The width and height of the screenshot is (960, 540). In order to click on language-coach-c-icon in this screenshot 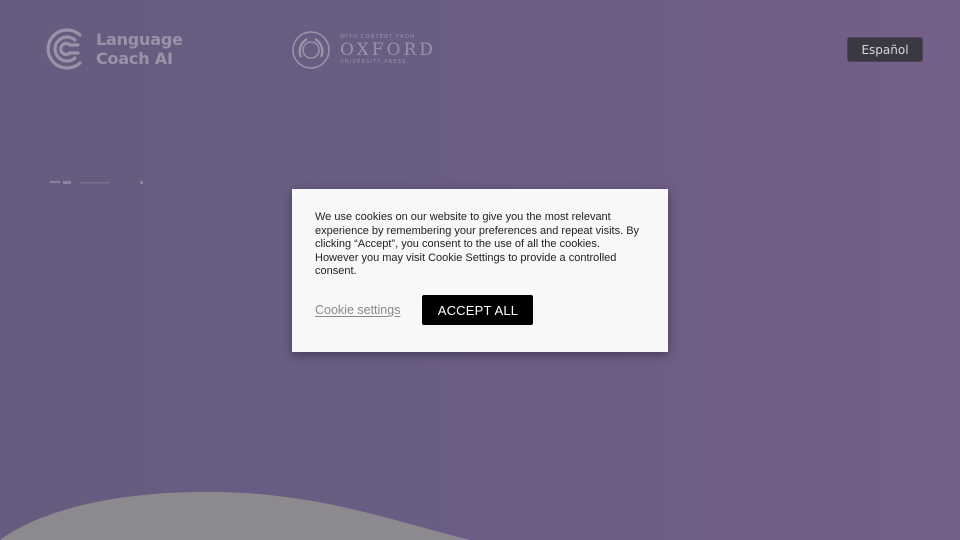, I will do `click(64, 49)`.